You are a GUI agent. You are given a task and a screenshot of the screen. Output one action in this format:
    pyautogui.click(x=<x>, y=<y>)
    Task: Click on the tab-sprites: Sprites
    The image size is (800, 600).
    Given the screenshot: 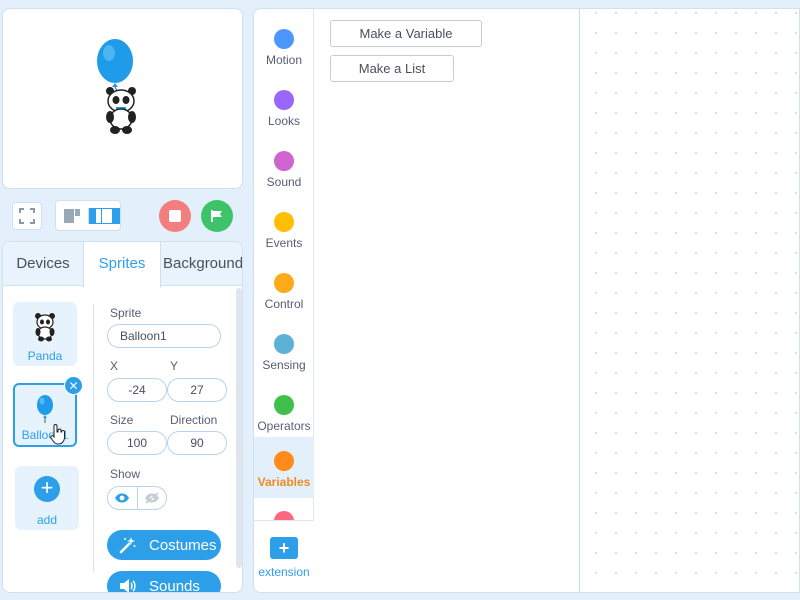 What is the action you would take?
    pyautogui.click(x=122, y=265)
    